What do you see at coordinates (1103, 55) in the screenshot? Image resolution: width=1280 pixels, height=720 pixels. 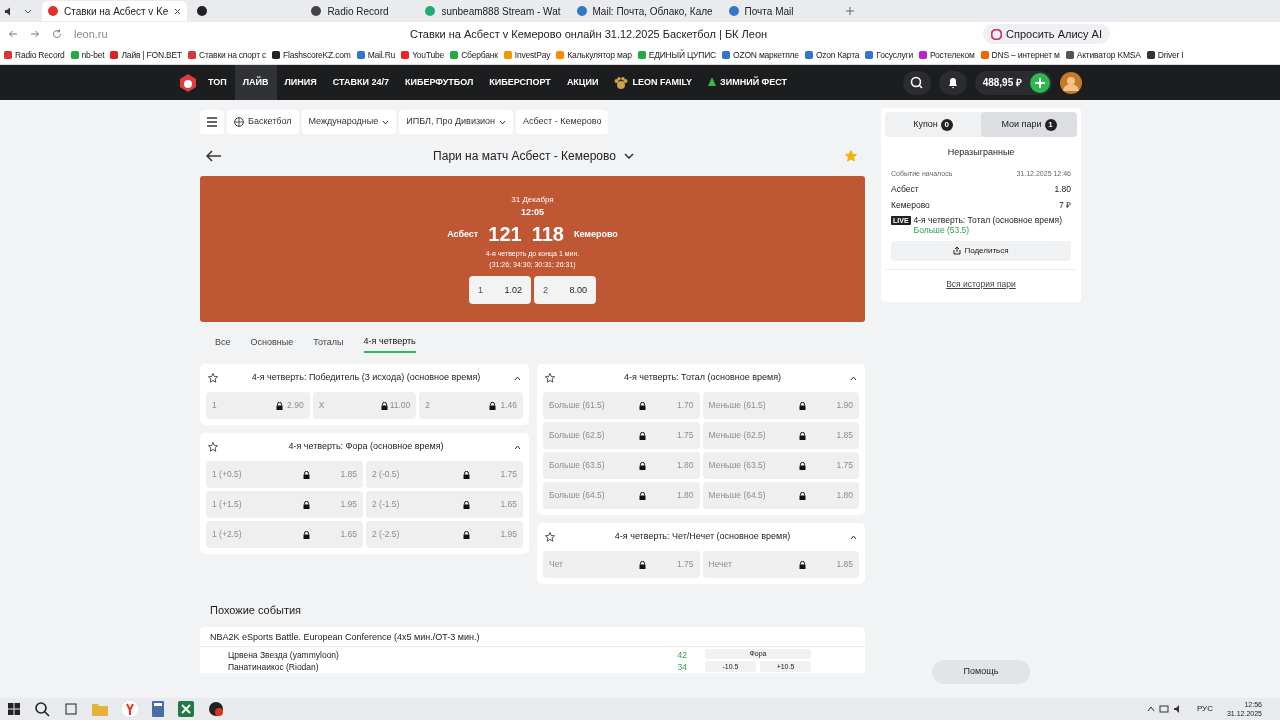 I see `bookmark: Активатор KMSA` at bounding box center [1103, 55].